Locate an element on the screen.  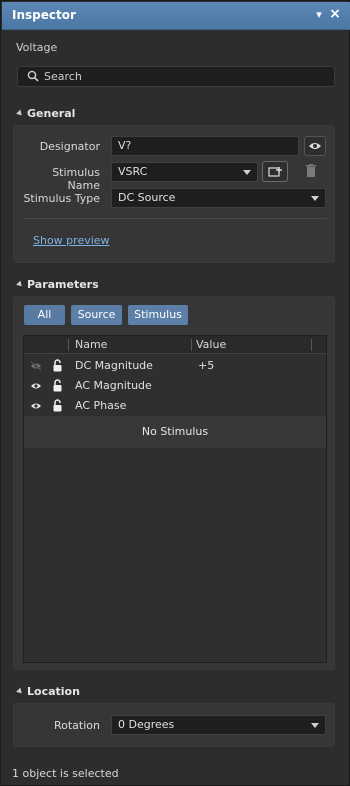
no-stimulus-text: No Stimulus is located at coordinates (175, 431).